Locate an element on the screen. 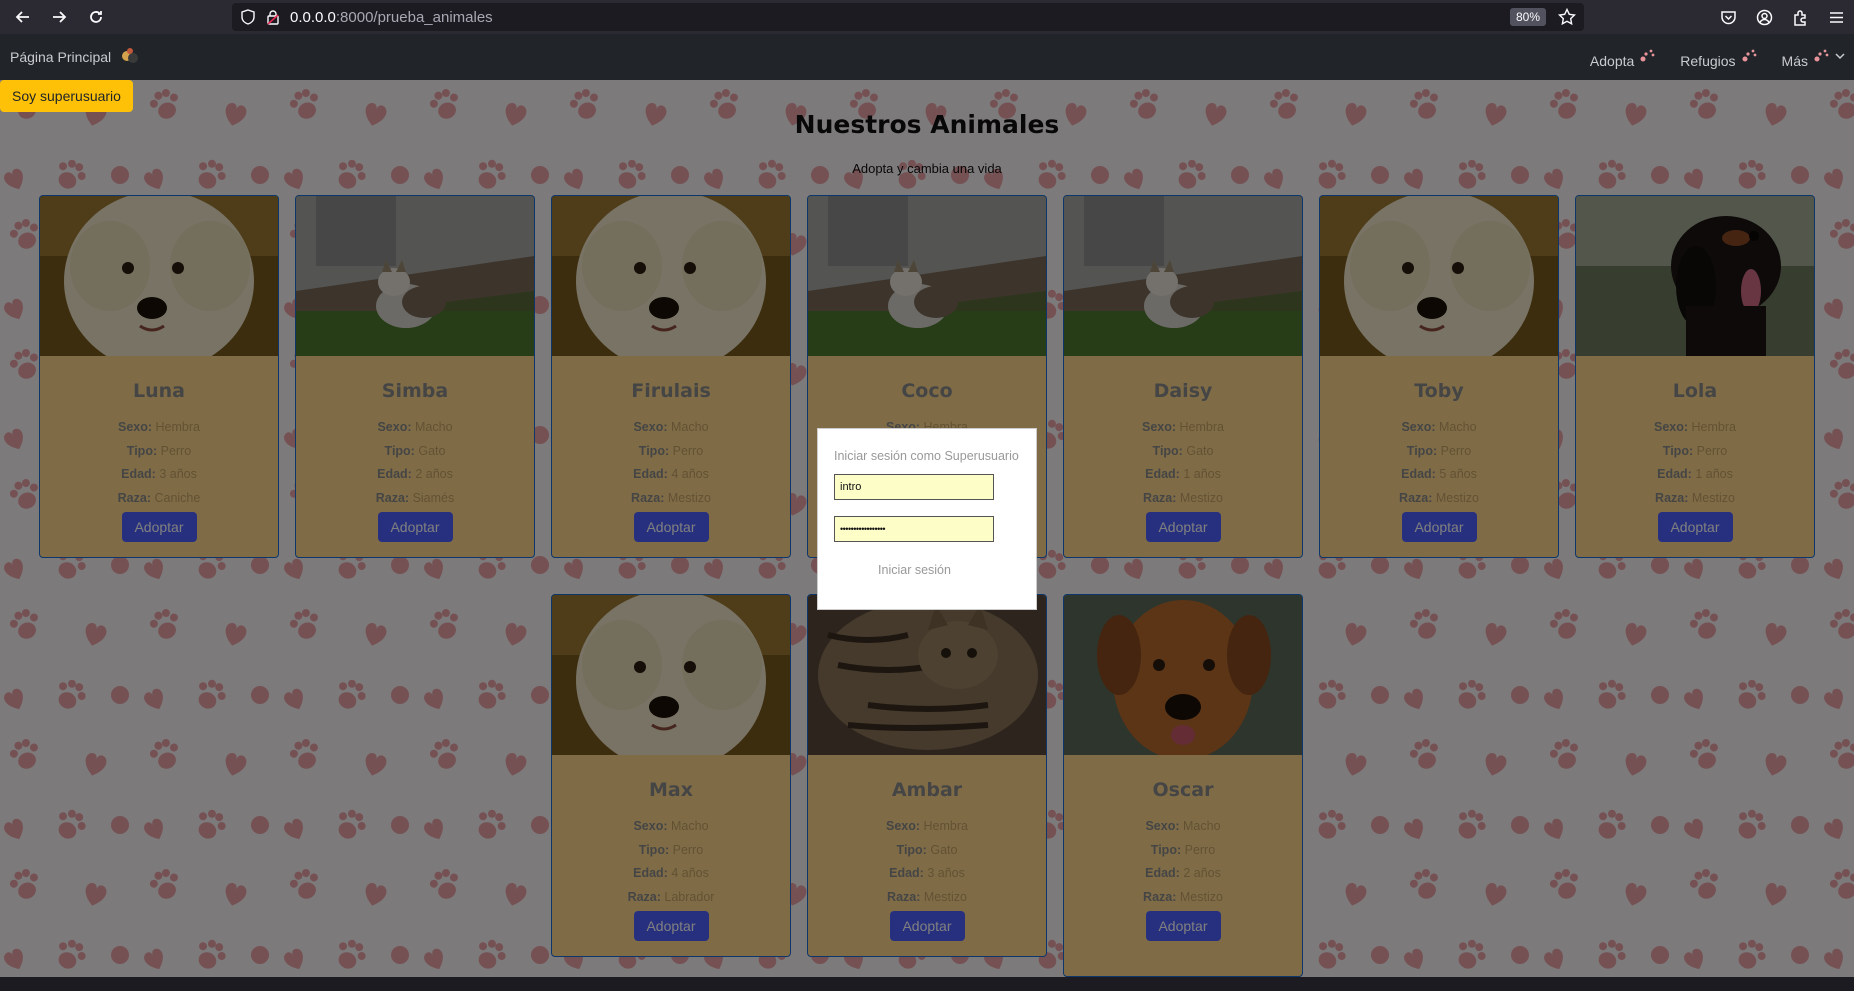 The width and height of the screenshot is (1854, 991). zoom-level: 80% is located at coordinates (1527, 17).